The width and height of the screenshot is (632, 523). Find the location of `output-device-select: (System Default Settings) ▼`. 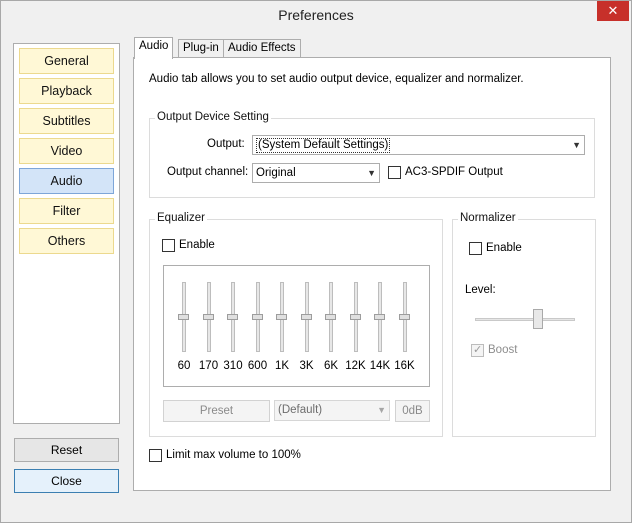

output-device-select: (System Default Settings) ▼ is located at coordinates (418, 145).